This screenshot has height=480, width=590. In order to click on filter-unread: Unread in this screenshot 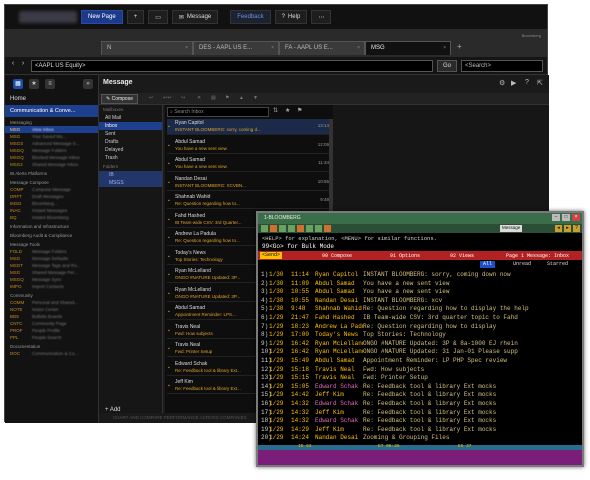, I will do `click(522, 264)`.